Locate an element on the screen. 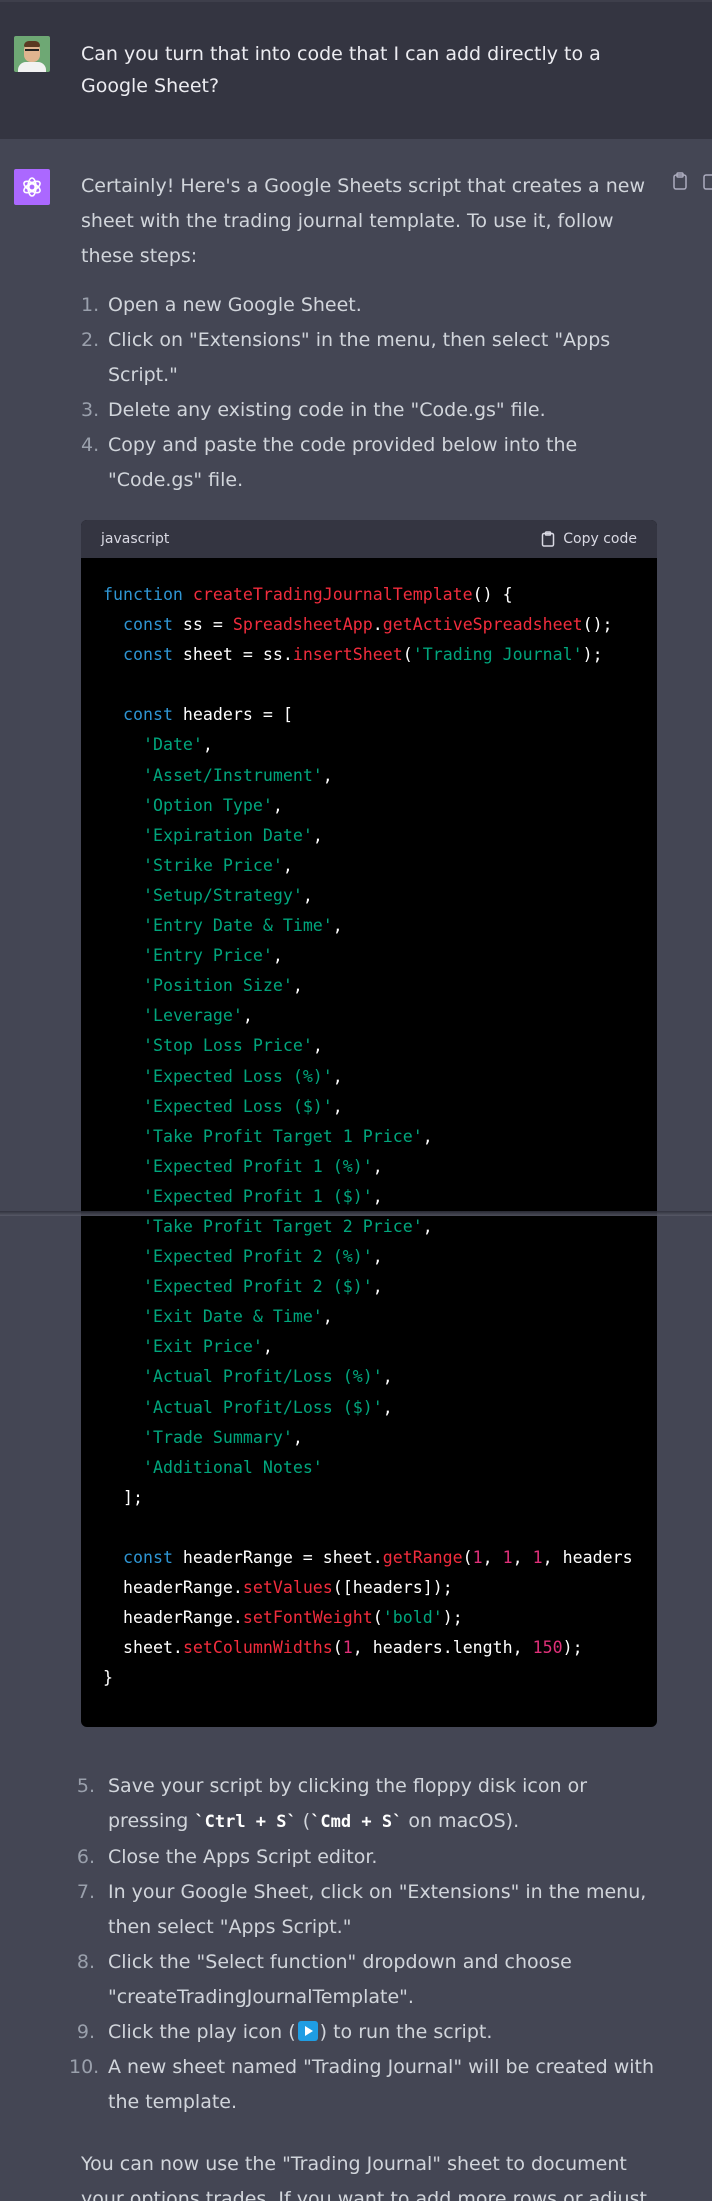 The width and height of the screenshot is (712, 2201). inline-code: `Ctrl + S` is located at coordinates (245, 1822).